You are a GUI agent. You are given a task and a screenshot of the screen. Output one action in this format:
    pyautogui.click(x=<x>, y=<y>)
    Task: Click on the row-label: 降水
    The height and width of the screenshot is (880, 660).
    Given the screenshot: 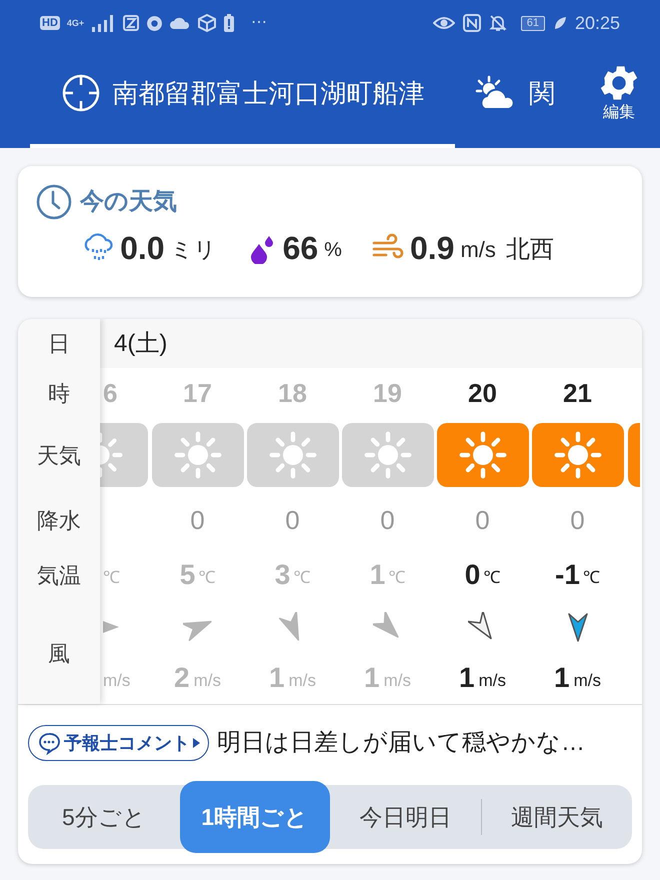 What is the action you would take?
    pyautogui.click(x=59, y=520)
    